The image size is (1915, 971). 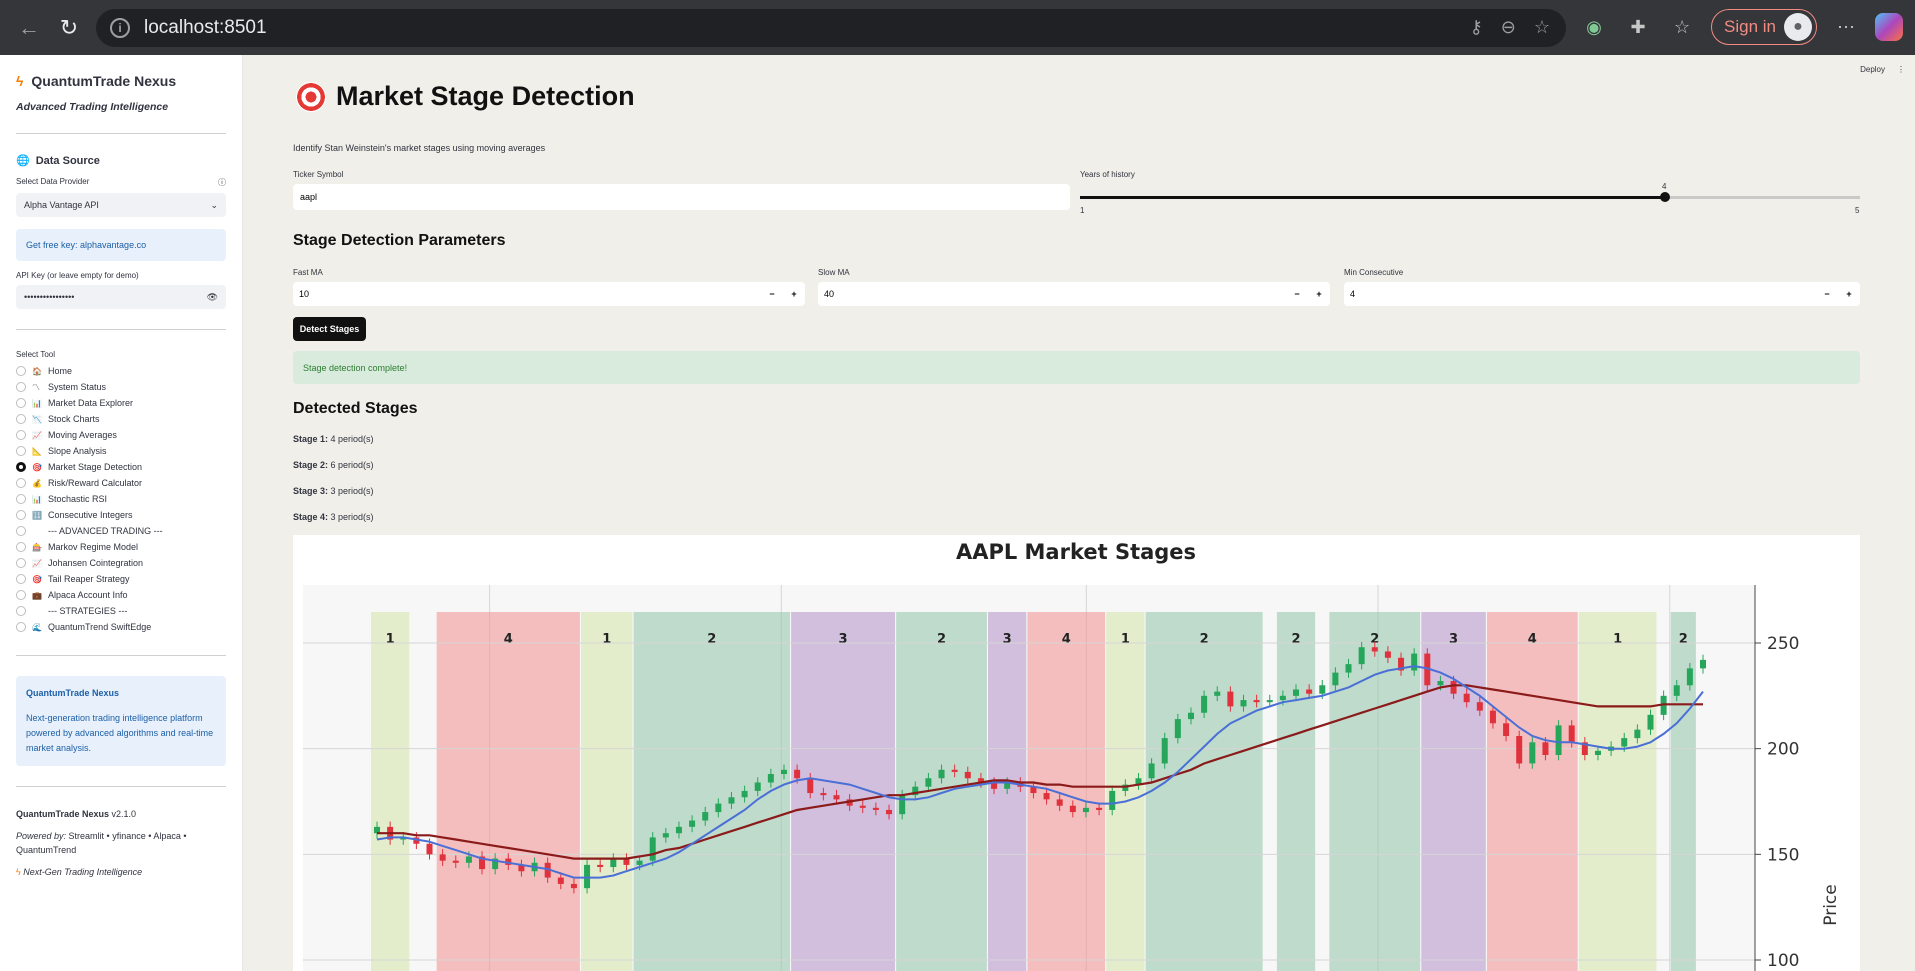 What do you see at coordinates (831, 28) in the screenshot?
I see `address-bar: i localhost:8501 ⚷ ⊖ ☆` at bounding box center [831, 28].